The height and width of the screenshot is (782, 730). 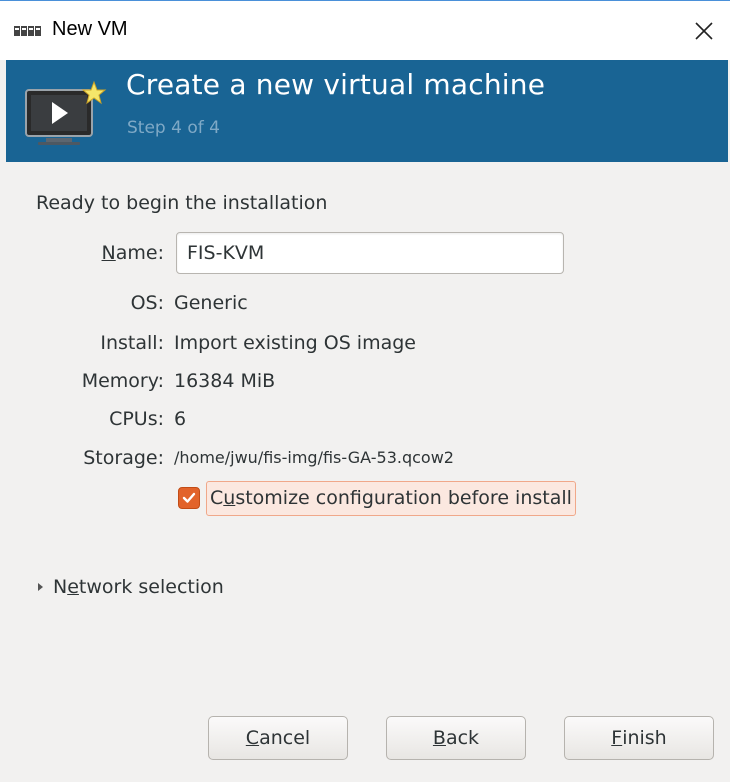 What do you see at coordinates (336, 84) in the screenshot?
I see `wizard-title: Create a new virtual machine` at bounding box center [336, 84].